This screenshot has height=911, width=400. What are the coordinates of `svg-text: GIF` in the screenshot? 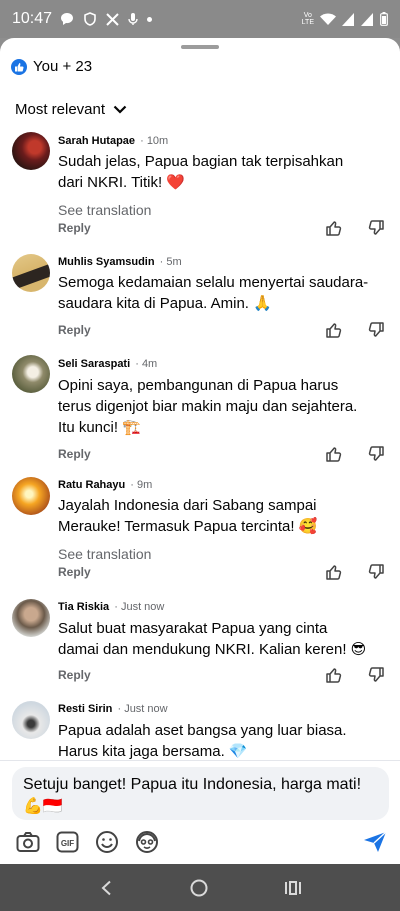 It's located at (67, 843).